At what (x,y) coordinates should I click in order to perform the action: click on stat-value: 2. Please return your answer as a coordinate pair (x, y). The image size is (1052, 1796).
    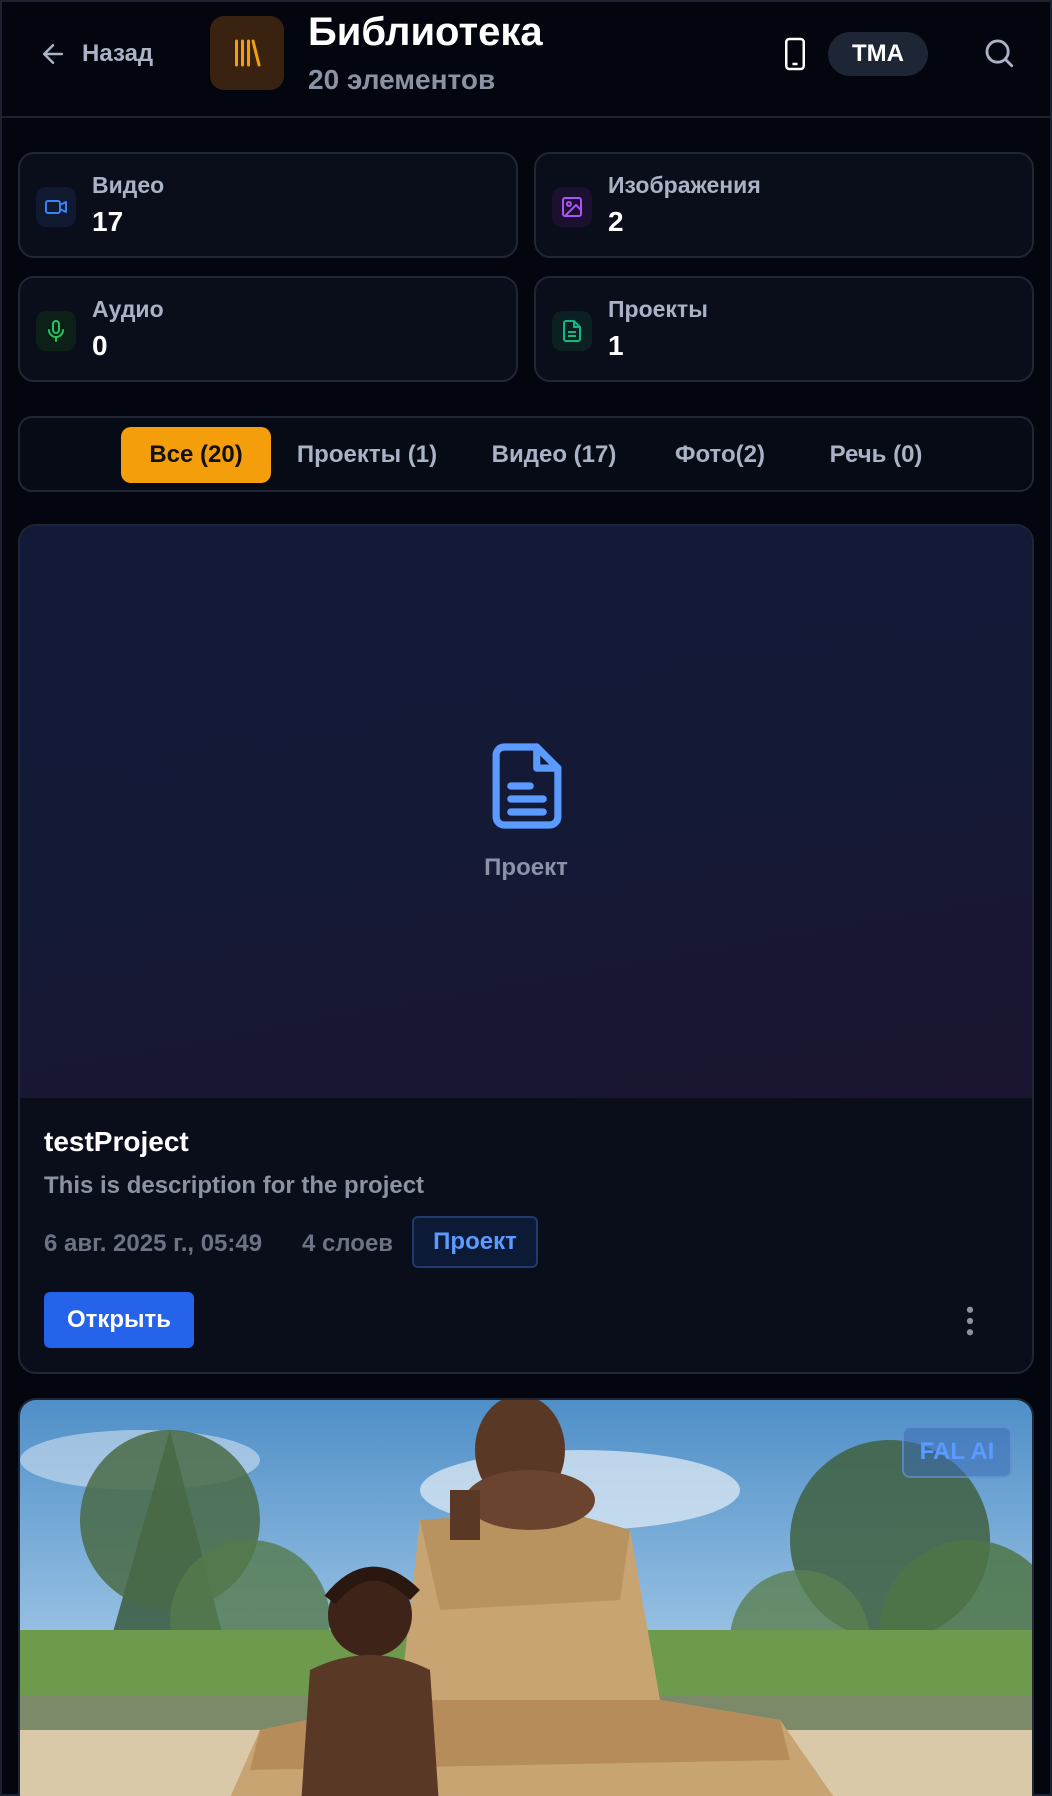
    Looking at the image, I should click on (616, 221).